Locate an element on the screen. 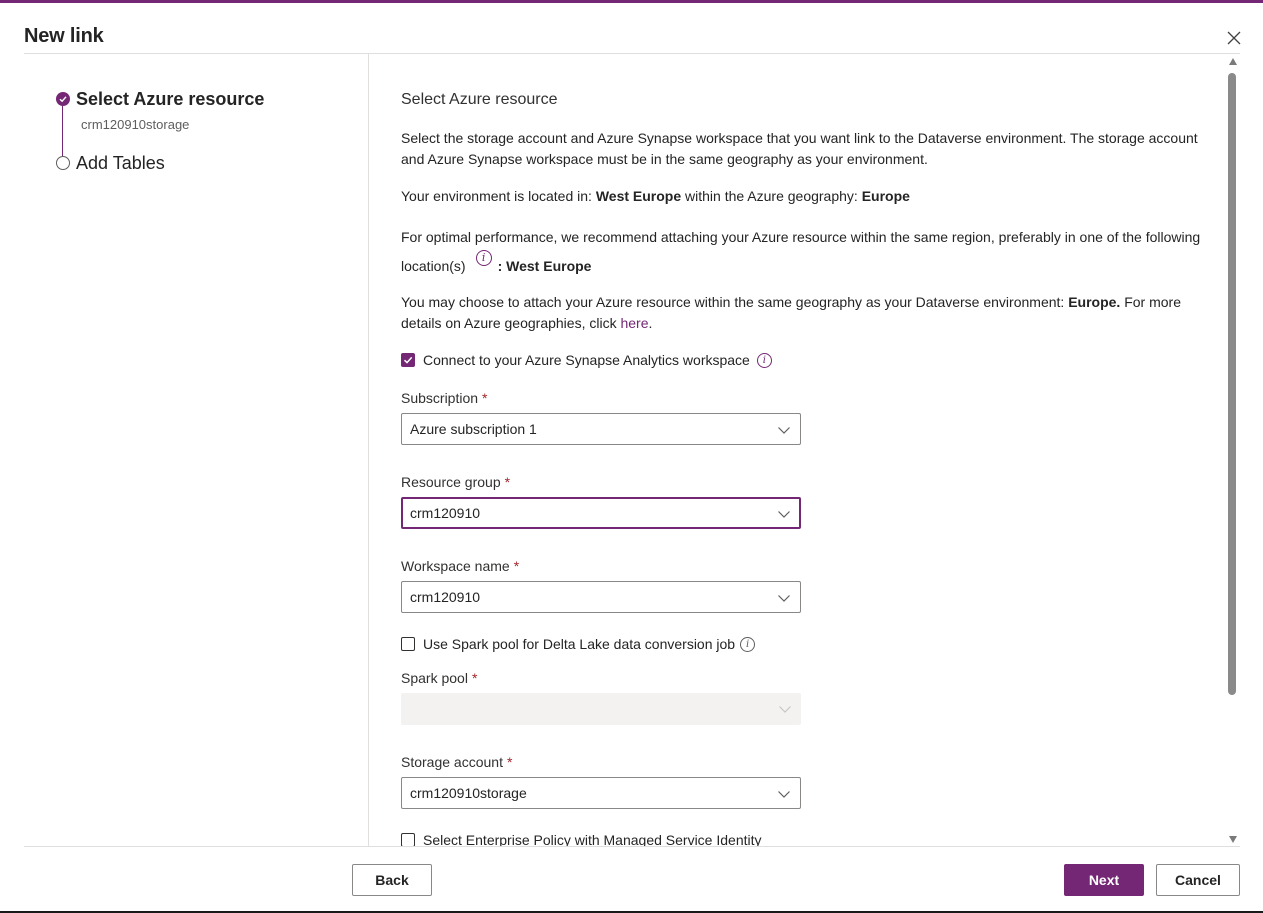  storage-account-label: Storage account * is located at coordinates (457, 762).